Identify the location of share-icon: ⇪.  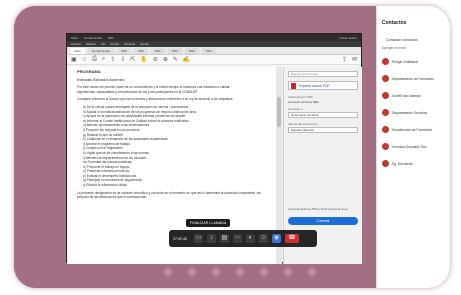
(344, 59).